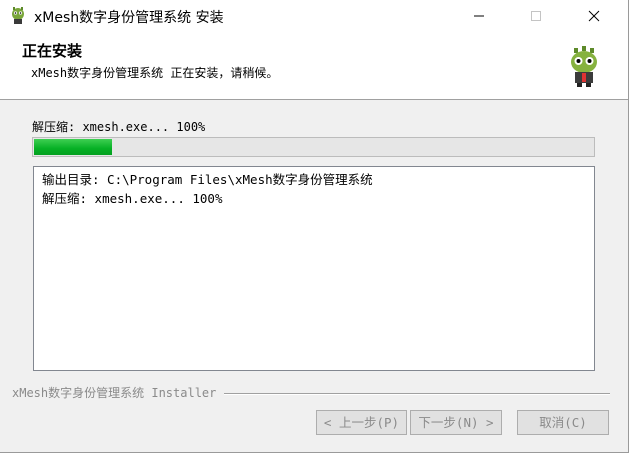  I want to click on close-button, so click(594, 16).